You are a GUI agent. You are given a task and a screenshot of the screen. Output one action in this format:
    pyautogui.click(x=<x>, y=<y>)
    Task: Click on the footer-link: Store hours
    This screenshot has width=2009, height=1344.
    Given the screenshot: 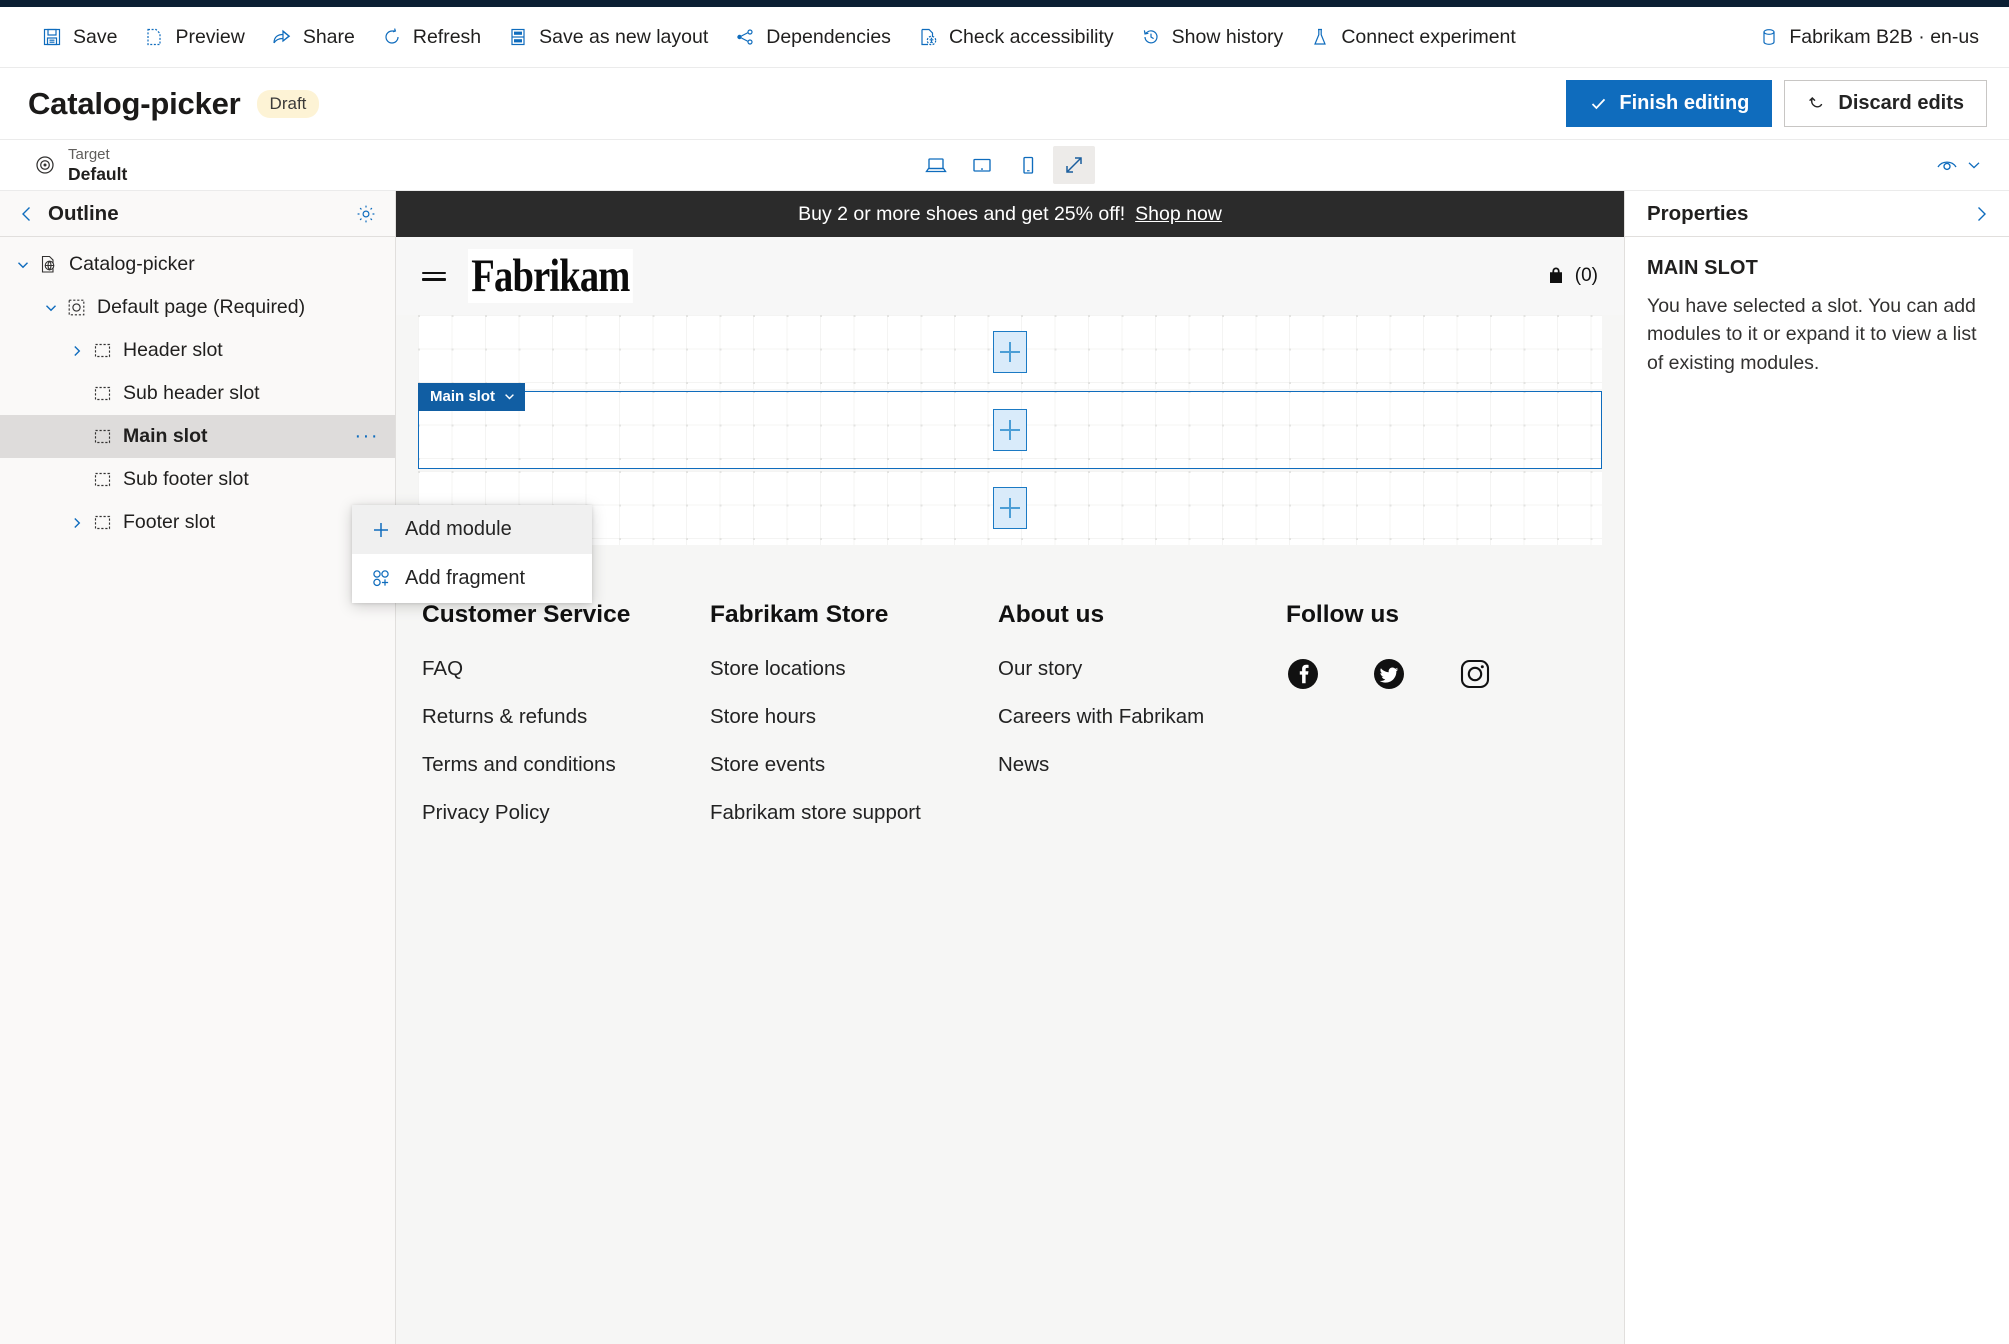 What is the action you would take?
    pyautogui.click(x=854, y=717)
    